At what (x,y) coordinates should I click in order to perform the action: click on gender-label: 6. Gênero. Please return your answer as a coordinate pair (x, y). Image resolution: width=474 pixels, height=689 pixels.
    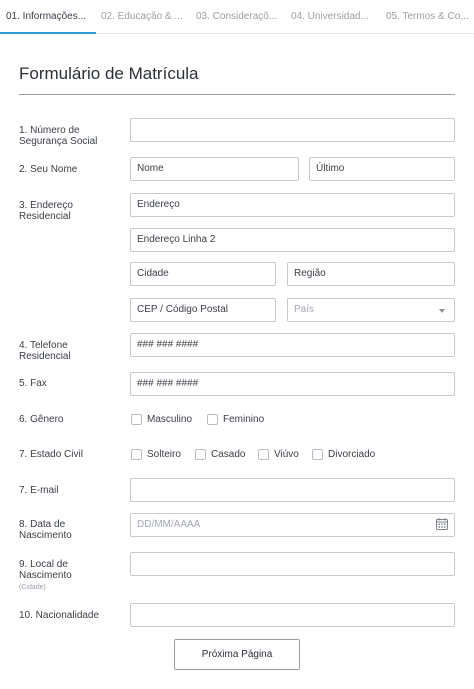
    Looking at the image, I should click on (41, 419).